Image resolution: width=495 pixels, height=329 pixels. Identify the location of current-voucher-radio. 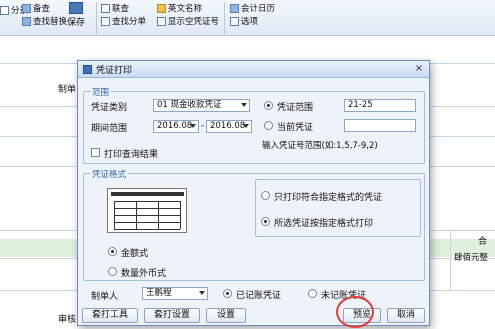
(268, 125).